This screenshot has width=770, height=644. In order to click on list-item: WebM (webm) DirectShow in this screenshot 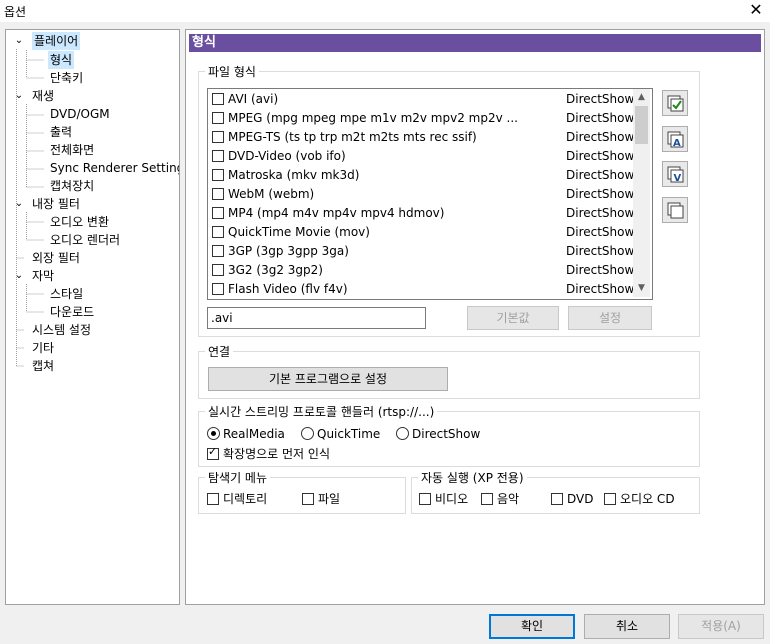, I will do `click(424, 194)`.